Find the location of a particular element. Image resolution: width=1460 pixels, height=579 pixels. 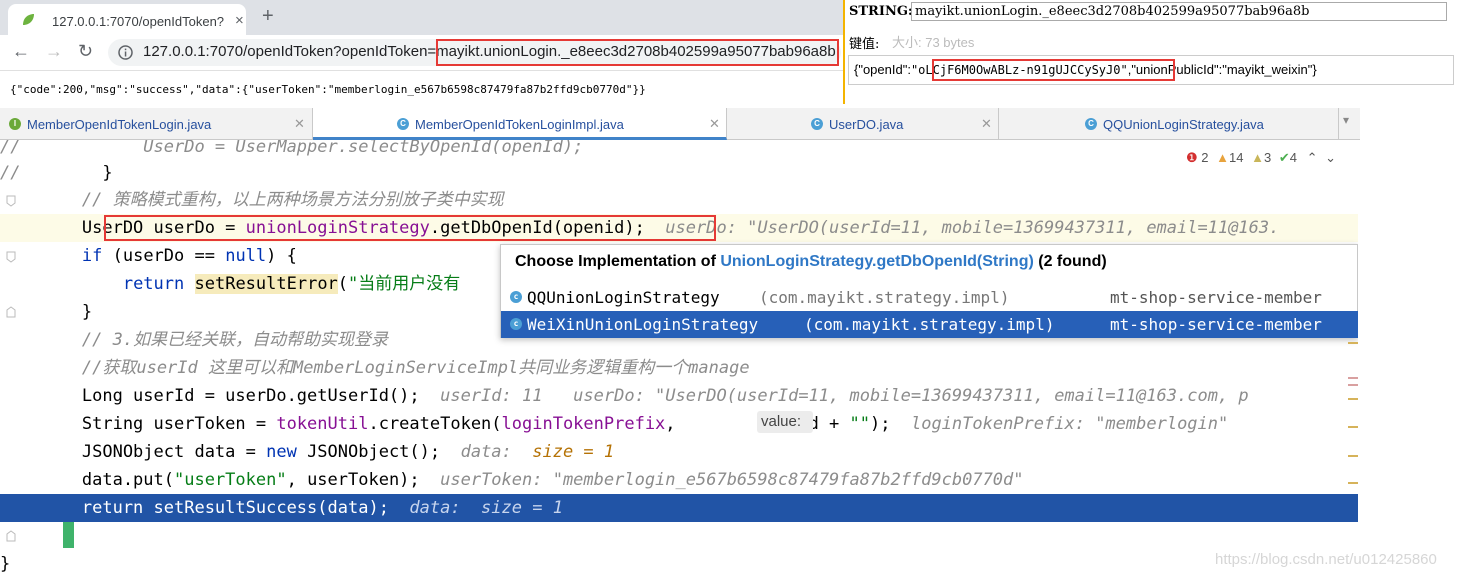

reload-icon: ↻ is located at coordinates (85, 51).